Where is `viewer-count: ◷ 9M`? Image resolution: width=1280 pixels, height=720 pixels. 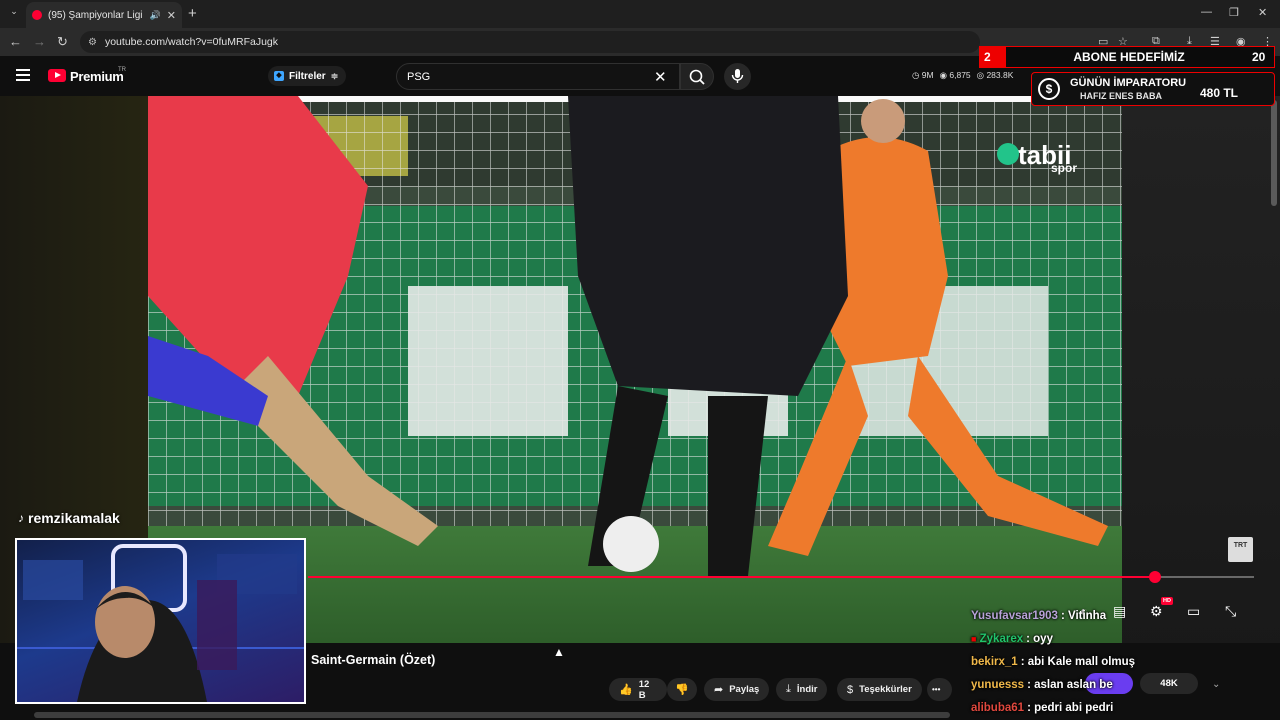 viewer-count: ◷ 9M is located at coordinates (923, 75).